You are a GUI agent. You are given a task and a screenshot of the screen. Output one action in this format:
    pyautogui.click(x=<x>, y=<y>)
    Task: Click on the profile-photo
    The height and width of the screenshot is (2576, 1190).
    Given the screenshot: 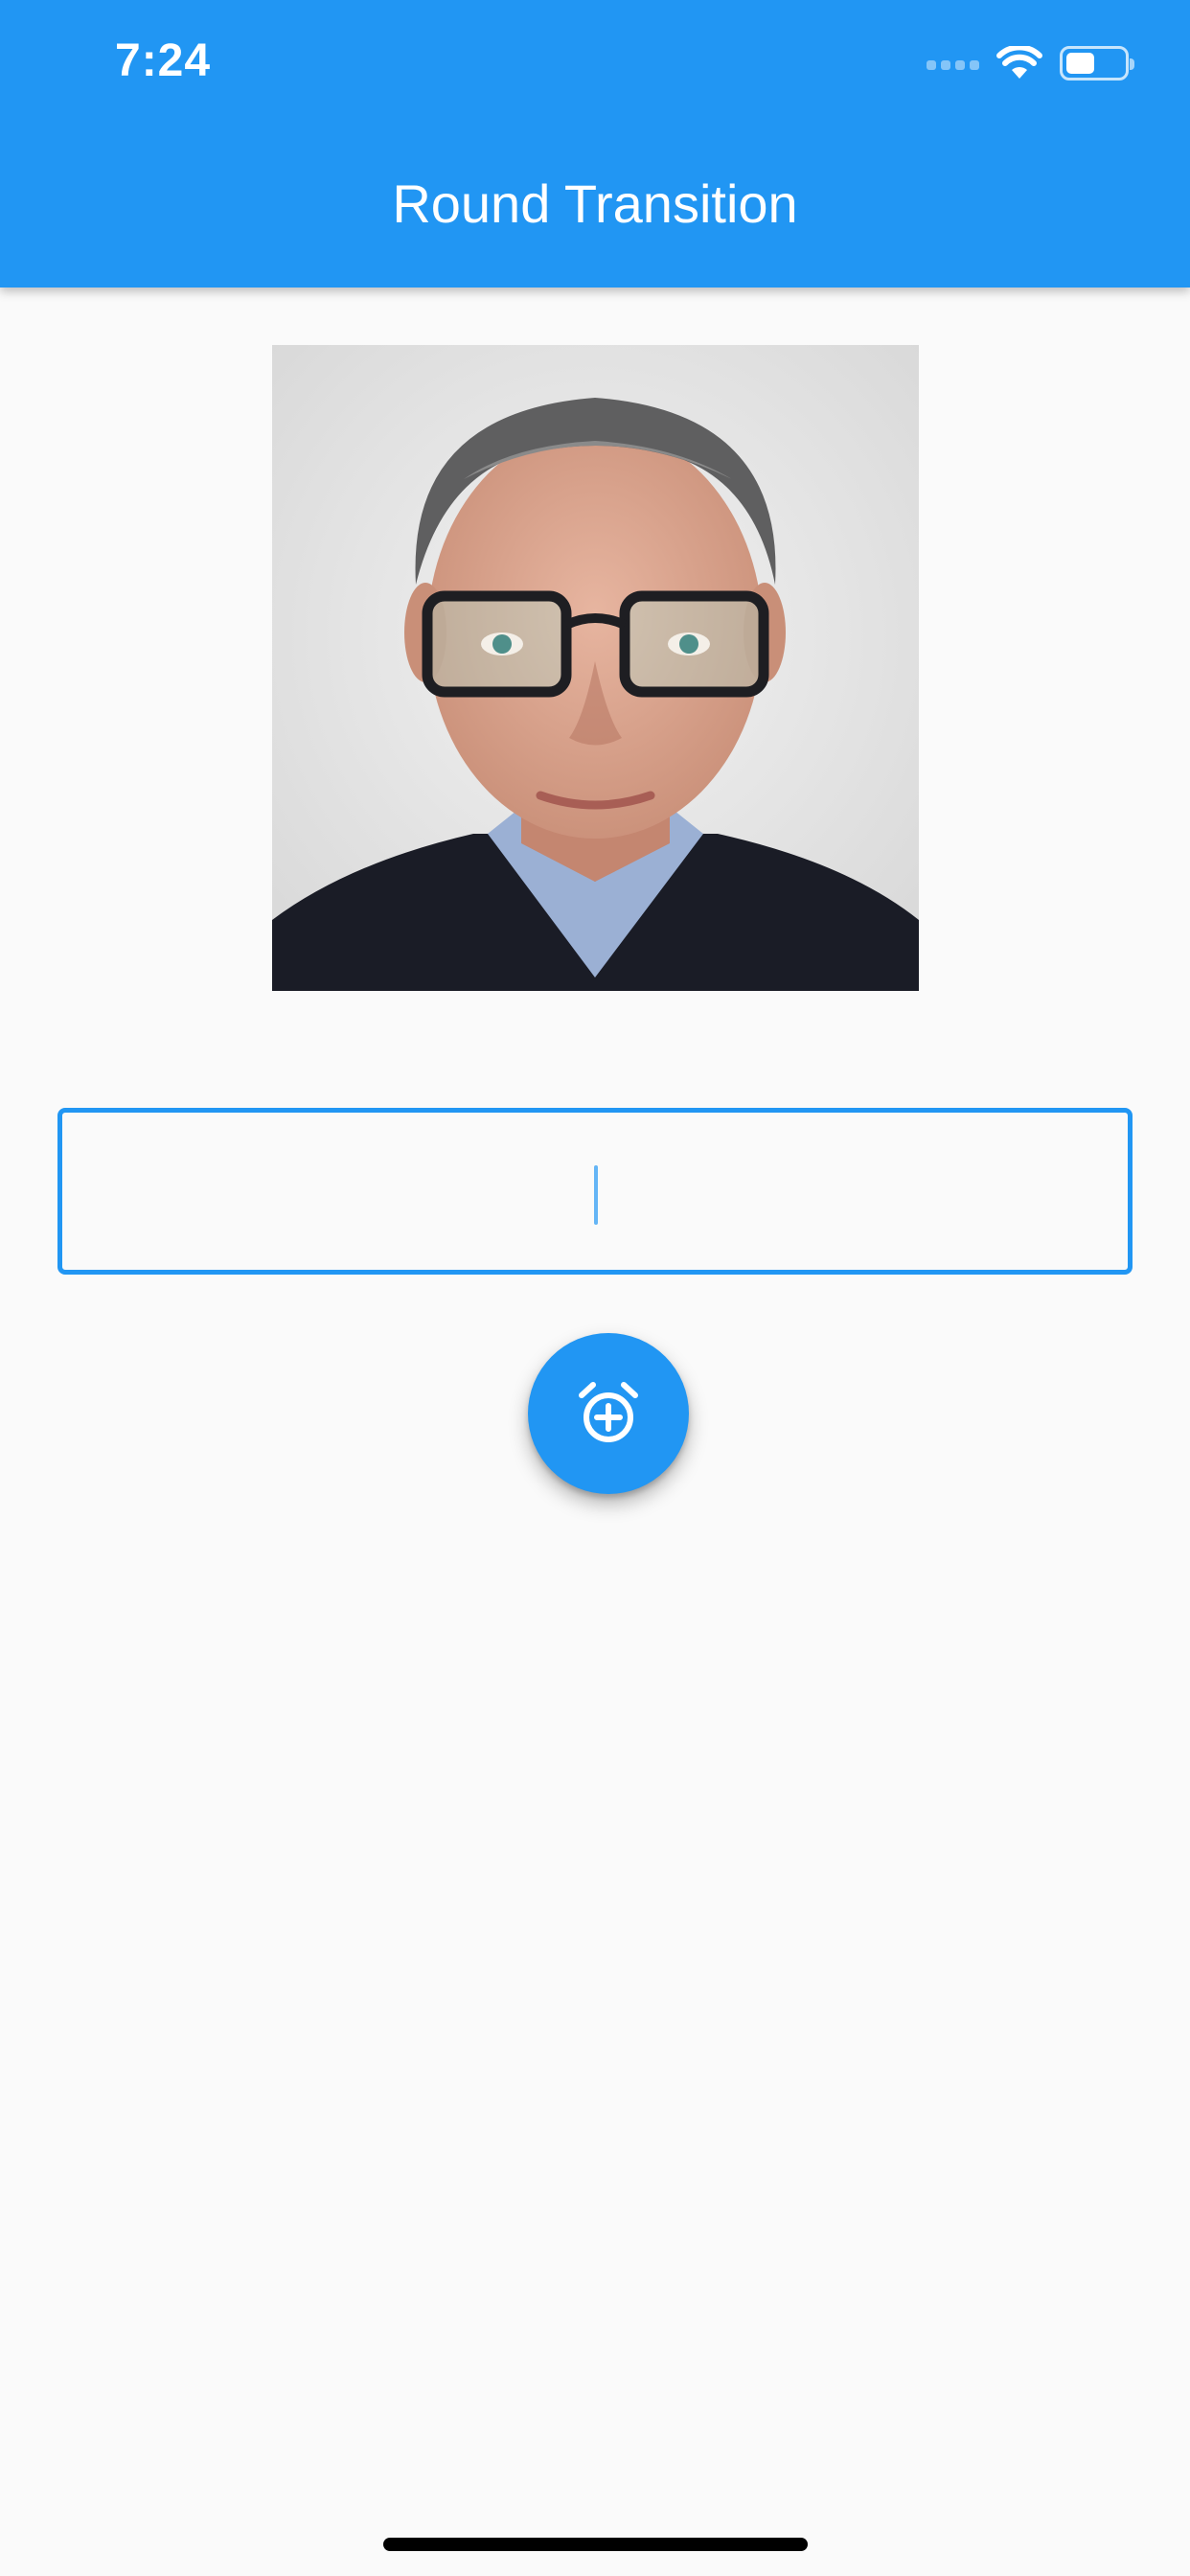 What is the action you would take?
    pyautogui.click(x=595, y=668)
    